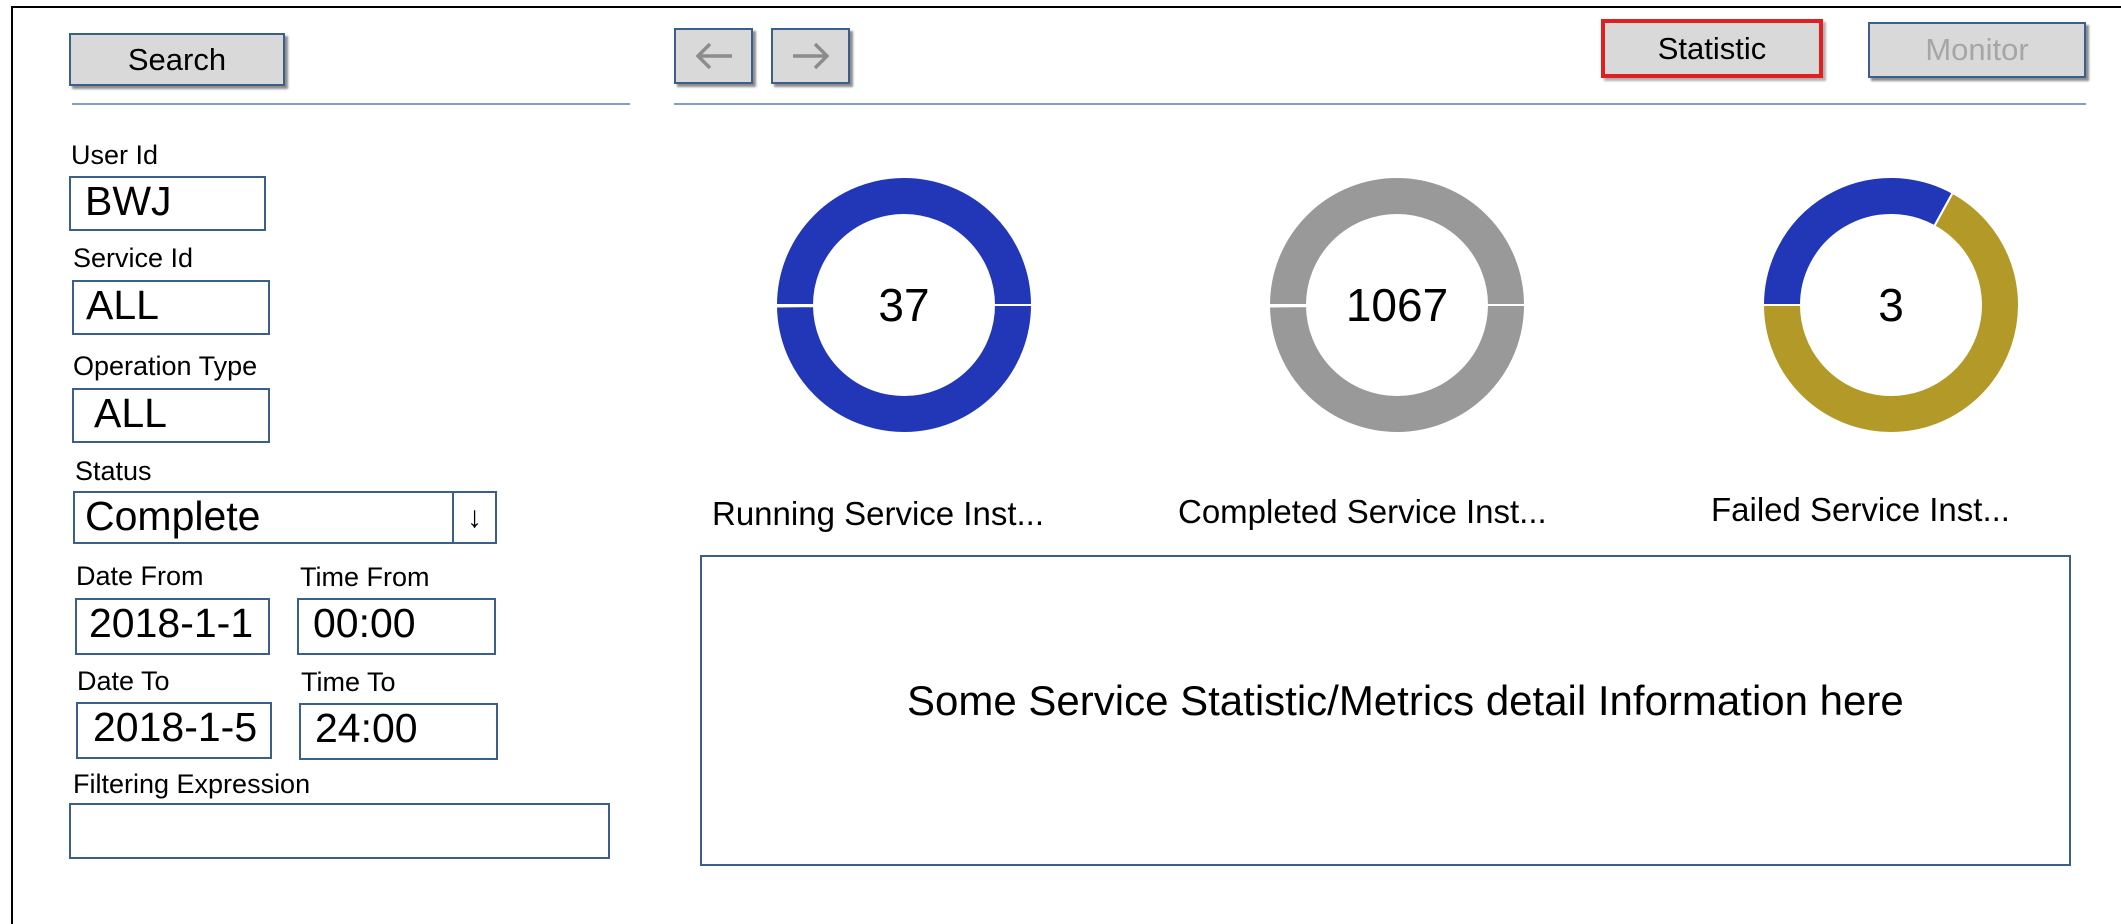 The width and height of the screenshot is (2121, 924). Describe the element at coordinates (167, 203) in the screenshot. I see `user-id-field: BWJ` at that location.